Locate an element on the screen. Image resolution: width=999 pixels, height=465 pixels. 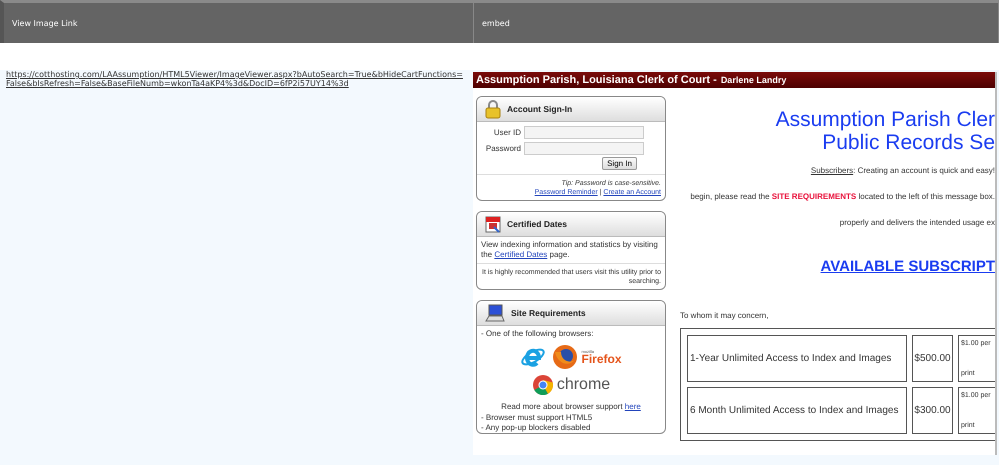
info-text: View indexing information and statistics by visiting the Certified Dates page. is located at coordinates (569, 250).